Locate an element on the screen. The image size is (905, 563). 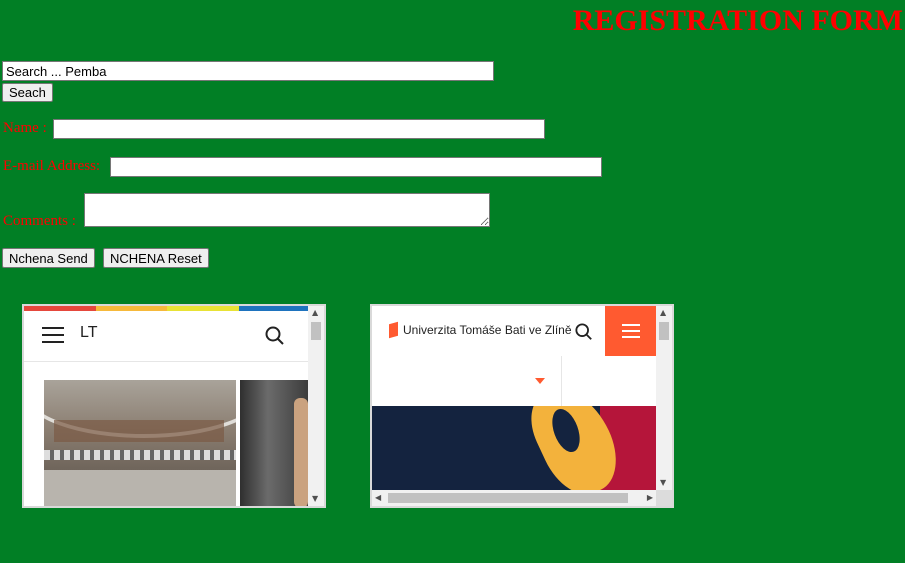
frame1-vertical-scrollbar: ▲ ▼ is located at coordinates (316, 406).